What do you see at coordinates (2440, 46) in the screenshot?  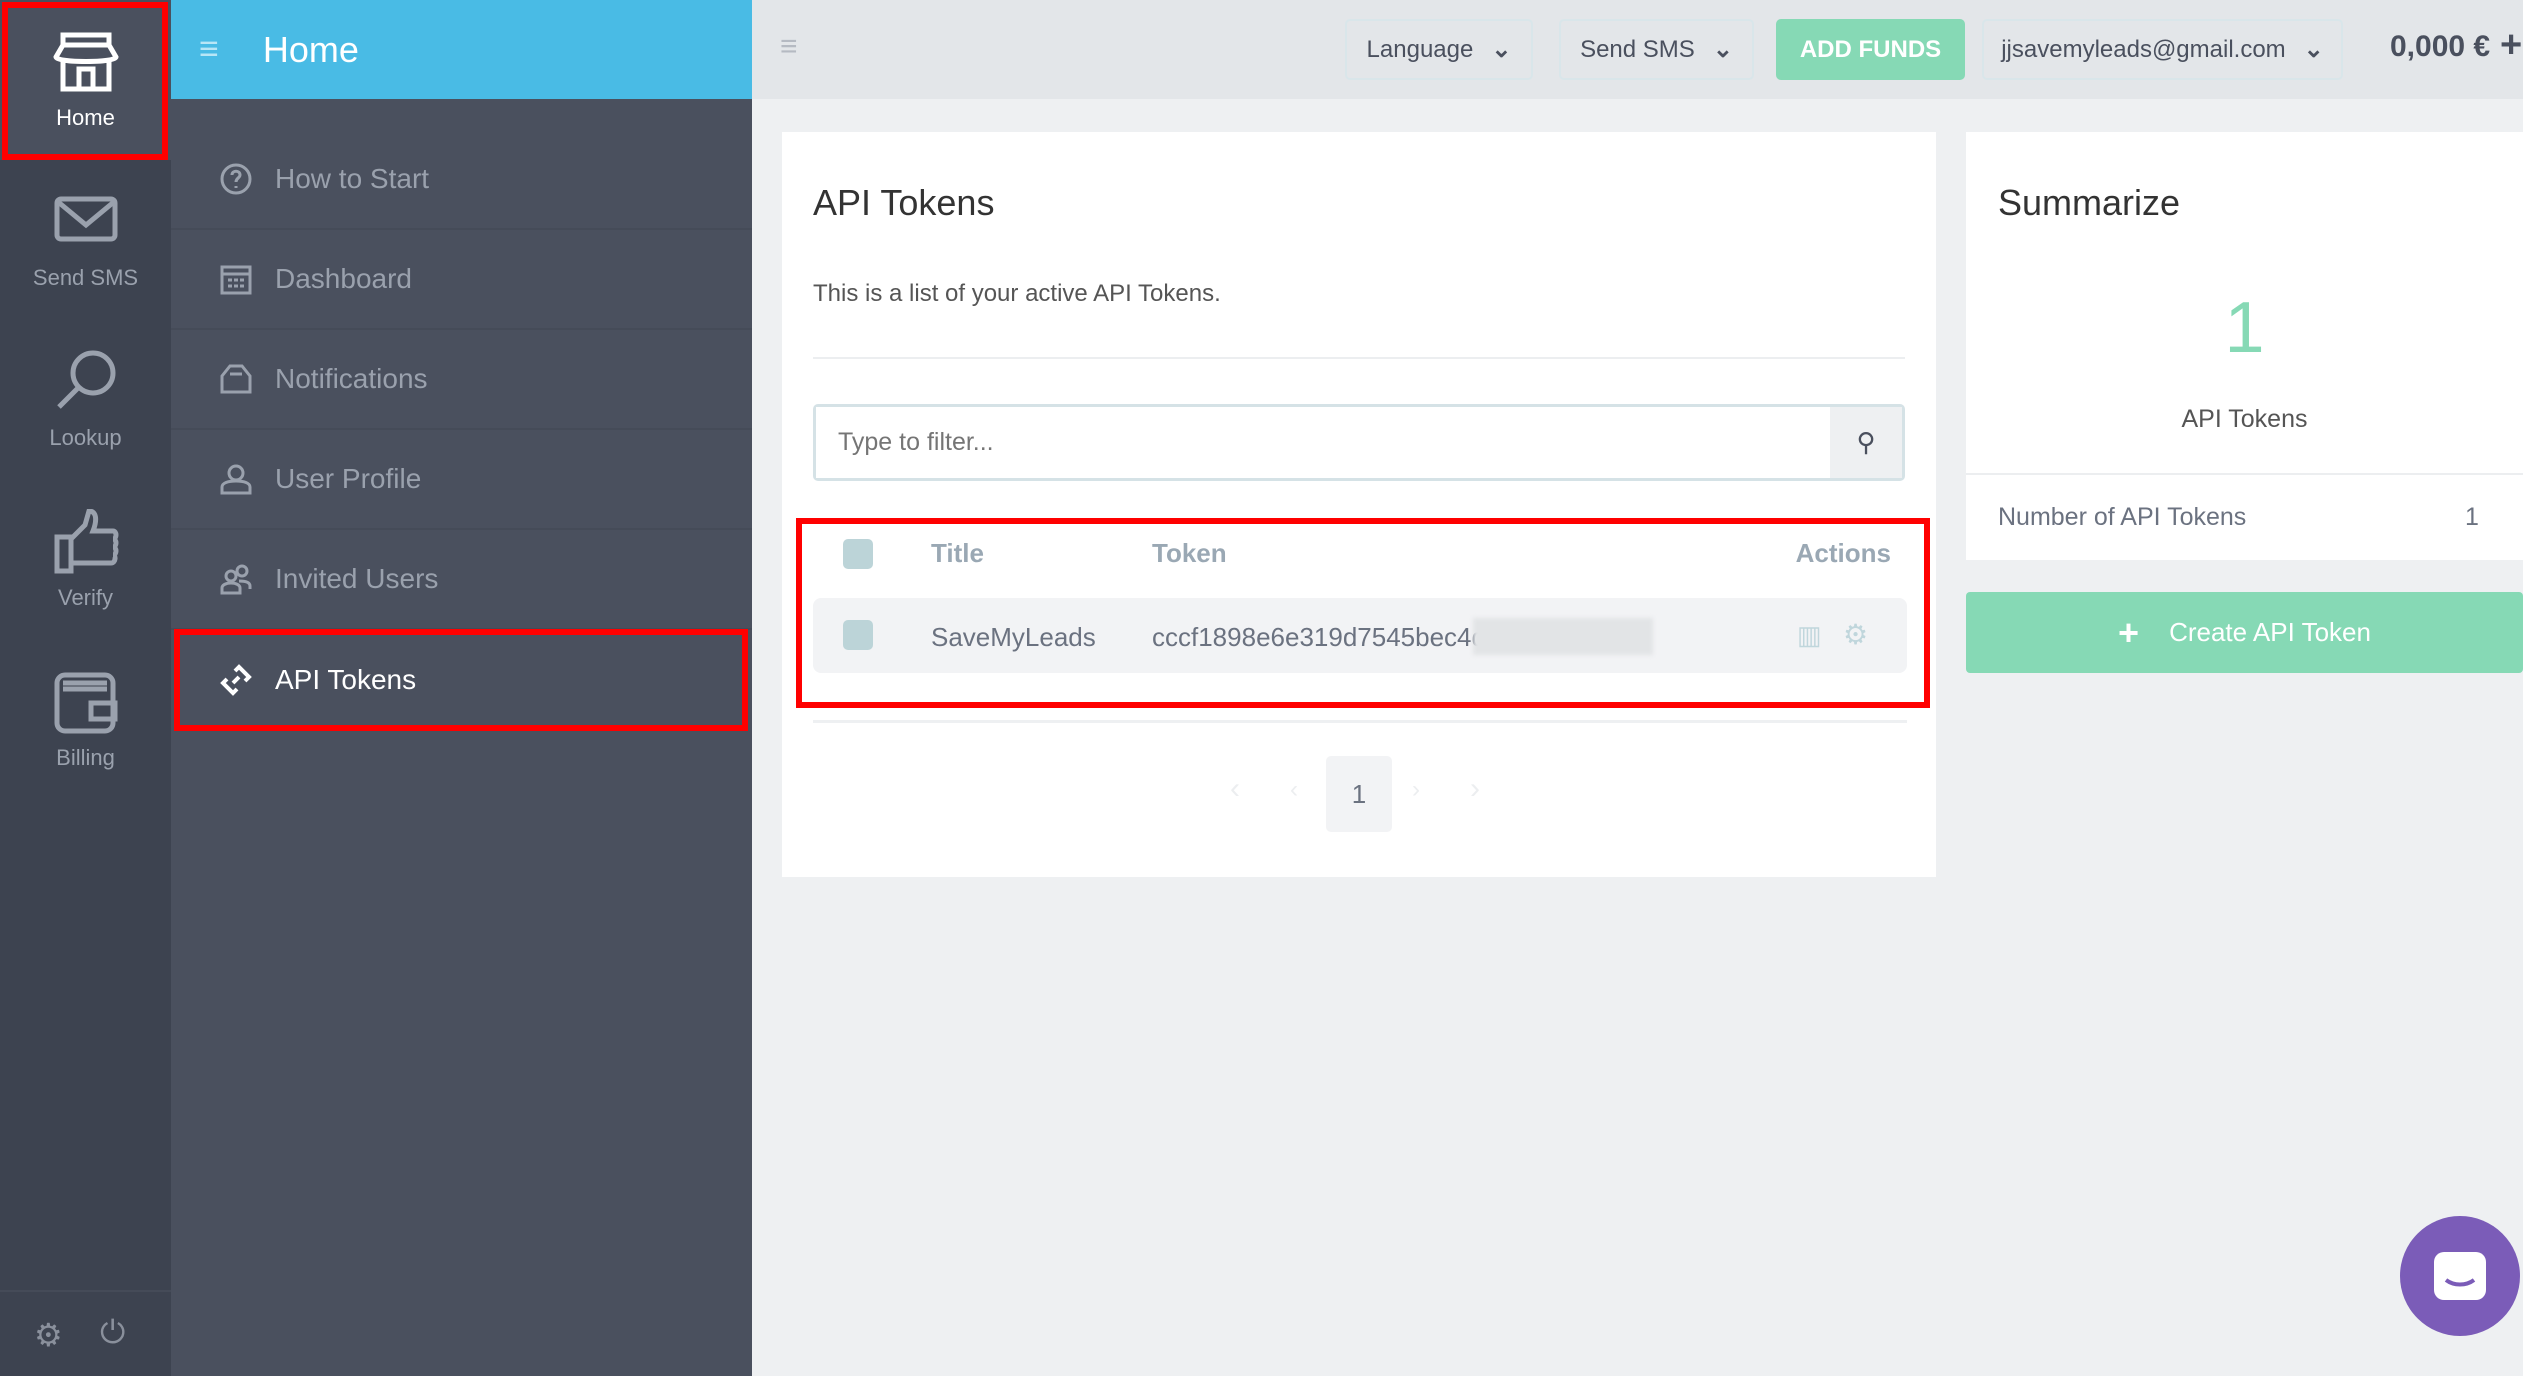 I see `balance: 0,000 €` at bounding box center [2440, 46].